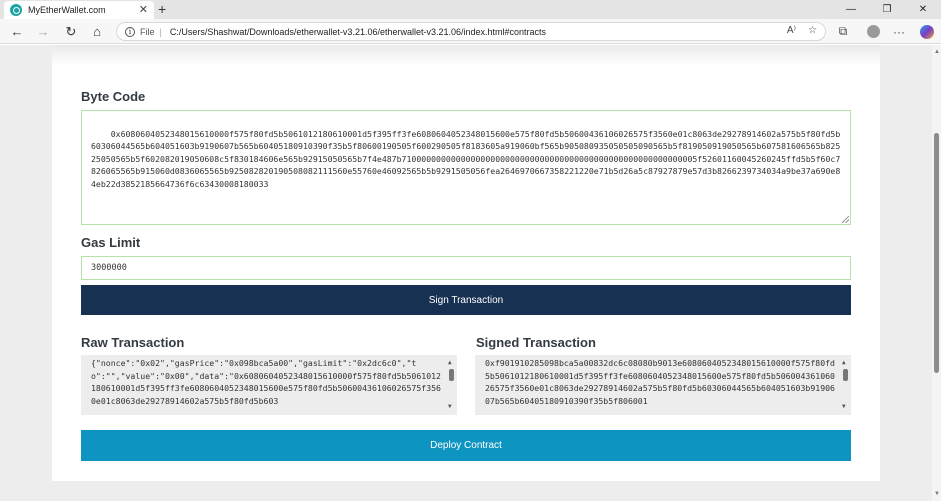  I want to click on reload-button: ↻, so click(71, 31).